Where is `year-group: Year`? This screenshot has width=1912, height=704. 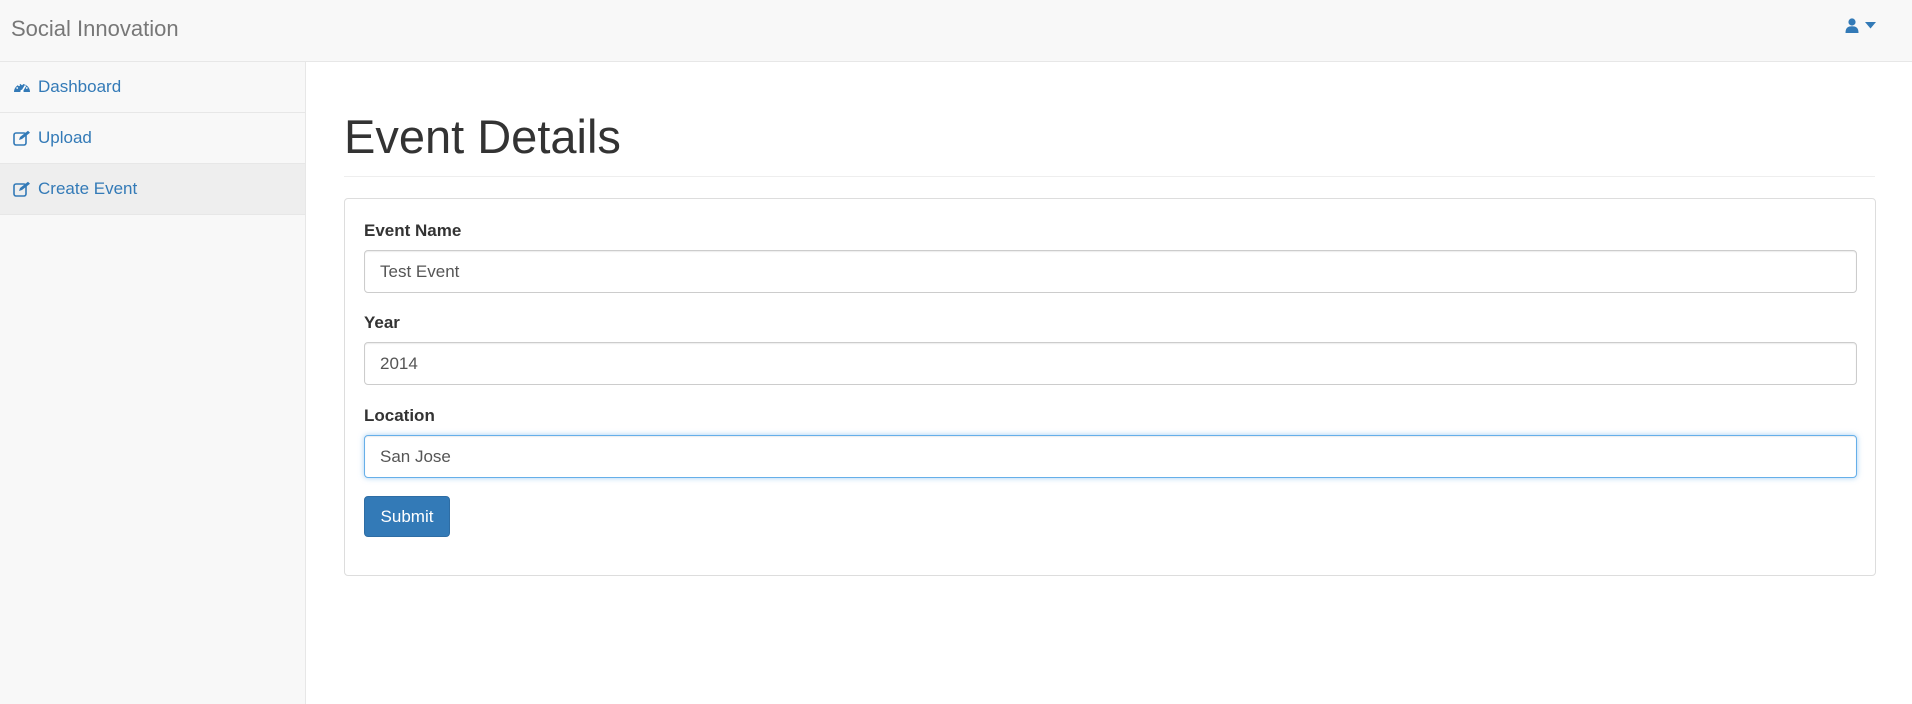 year-group: Year is located at coordinates (1110, 349).